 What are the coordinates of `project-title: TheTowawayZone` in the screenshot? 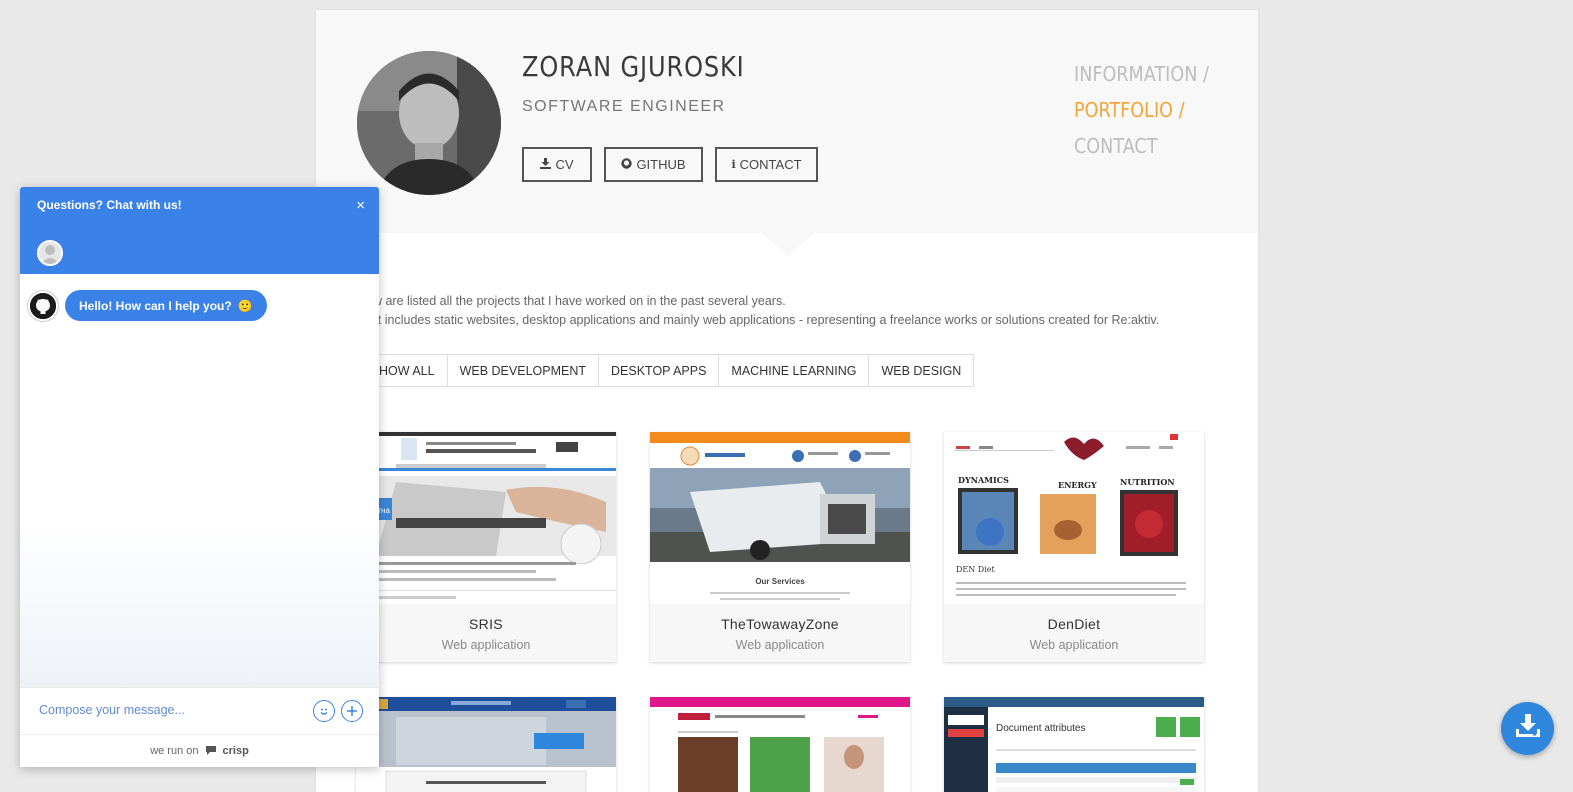 It's located at (780, 624).